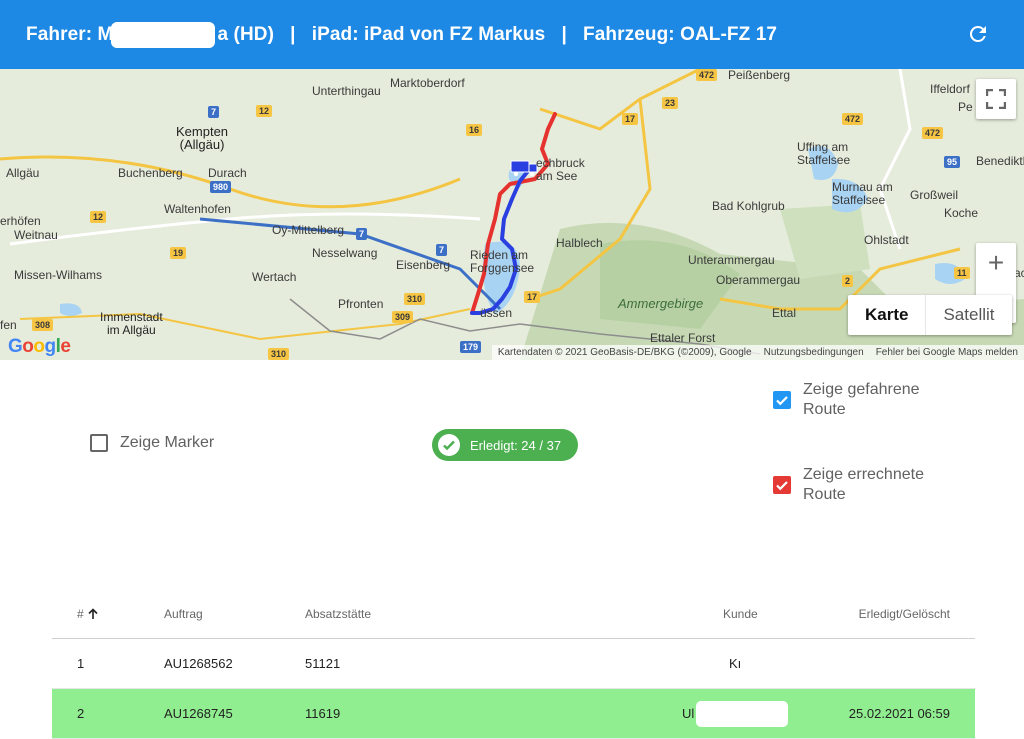 The width and height of the screenshot is (1024, 739). What do you see at coordinates (423, 265) in the screenshot?
I see `map-label: Eisenberg` at bounding box center [423, 265].